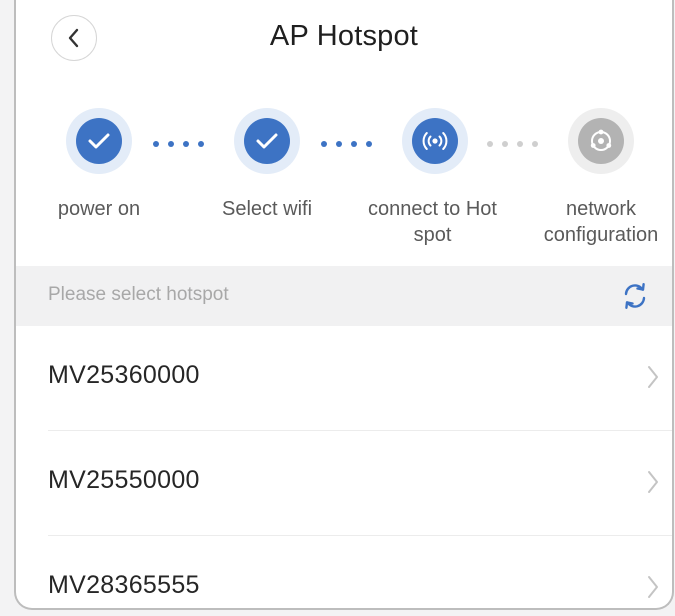 This screenshot has height=616, width=675. What do you see at coordinates (432, 222) in the screenshot?
I see `step-label-connect-hotspot: connect to Hot spot` at bounding box center [432, 222].